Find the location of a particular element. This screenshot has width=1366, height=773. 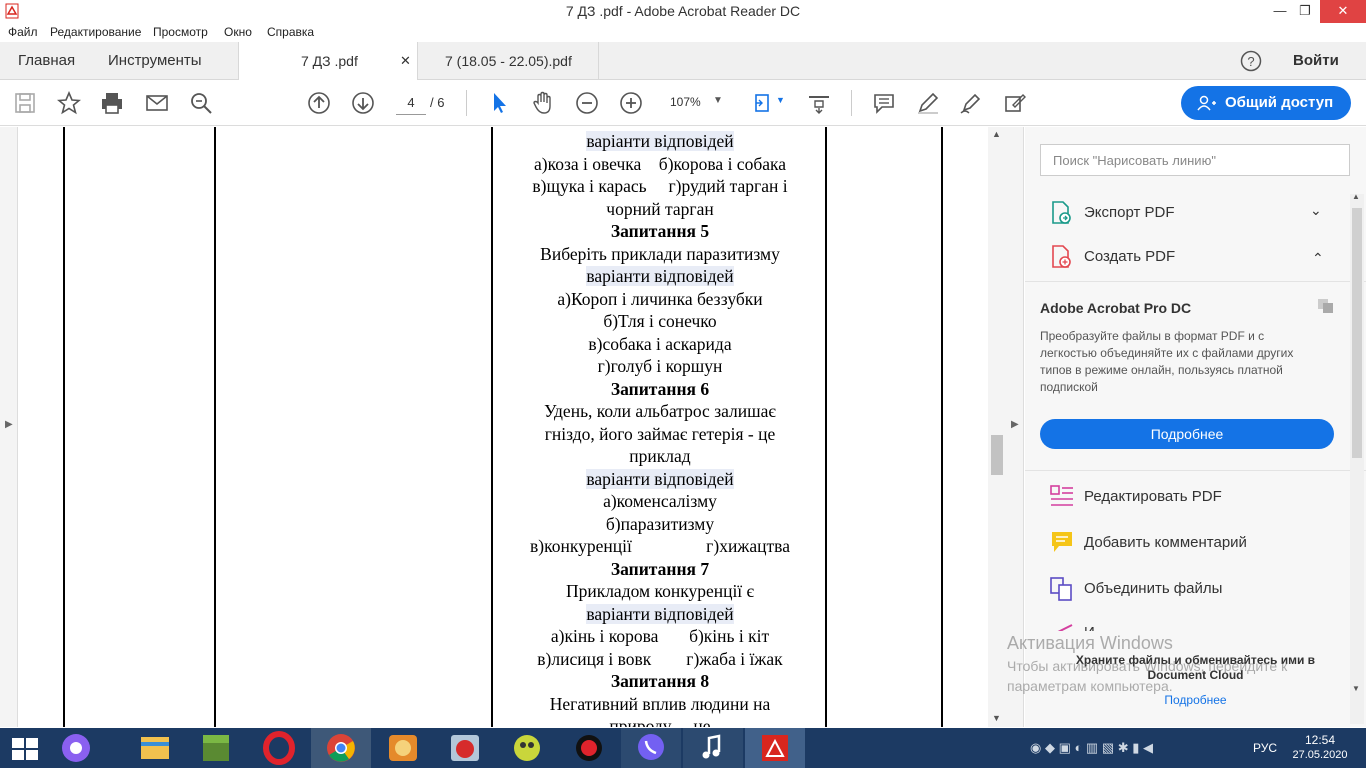

itunes-icon is located at coordinates (713, 748).